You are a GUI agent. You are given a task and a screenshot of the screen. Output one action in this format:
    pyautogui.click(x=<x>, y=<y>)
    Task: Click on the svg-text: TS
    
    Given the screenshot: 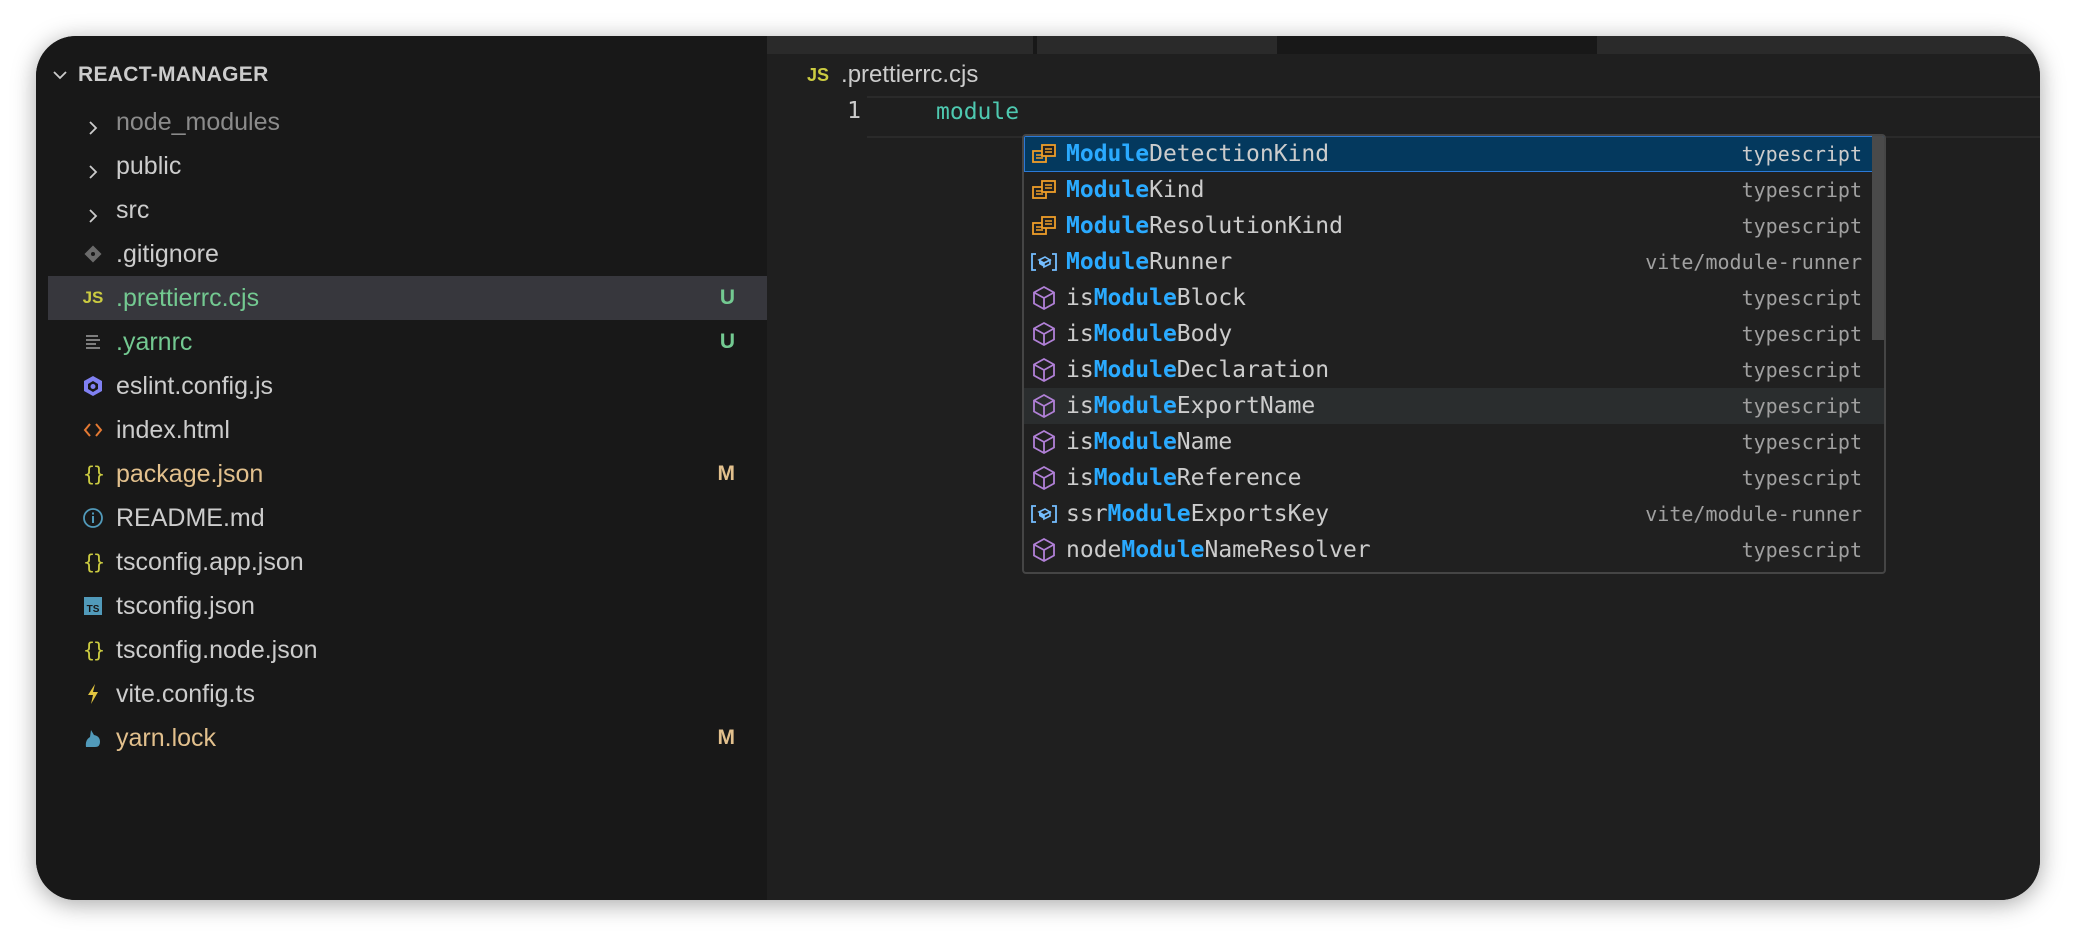 What is the action you would take?
    pyautogui.click(x=93, y=609)
    